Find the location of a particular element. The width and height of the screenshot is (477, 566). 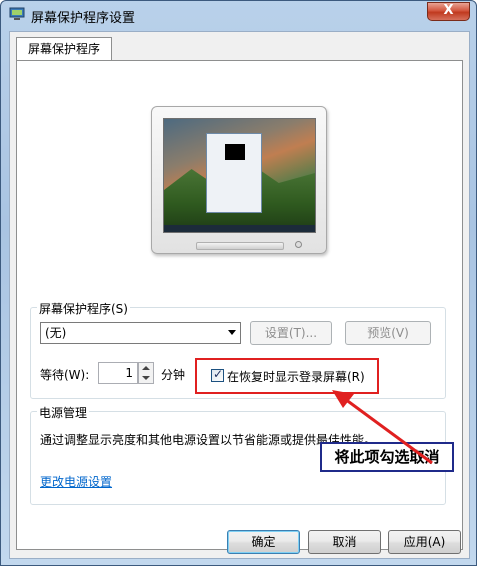

cancel-button: 取消 is located at coordinates (344, 542).